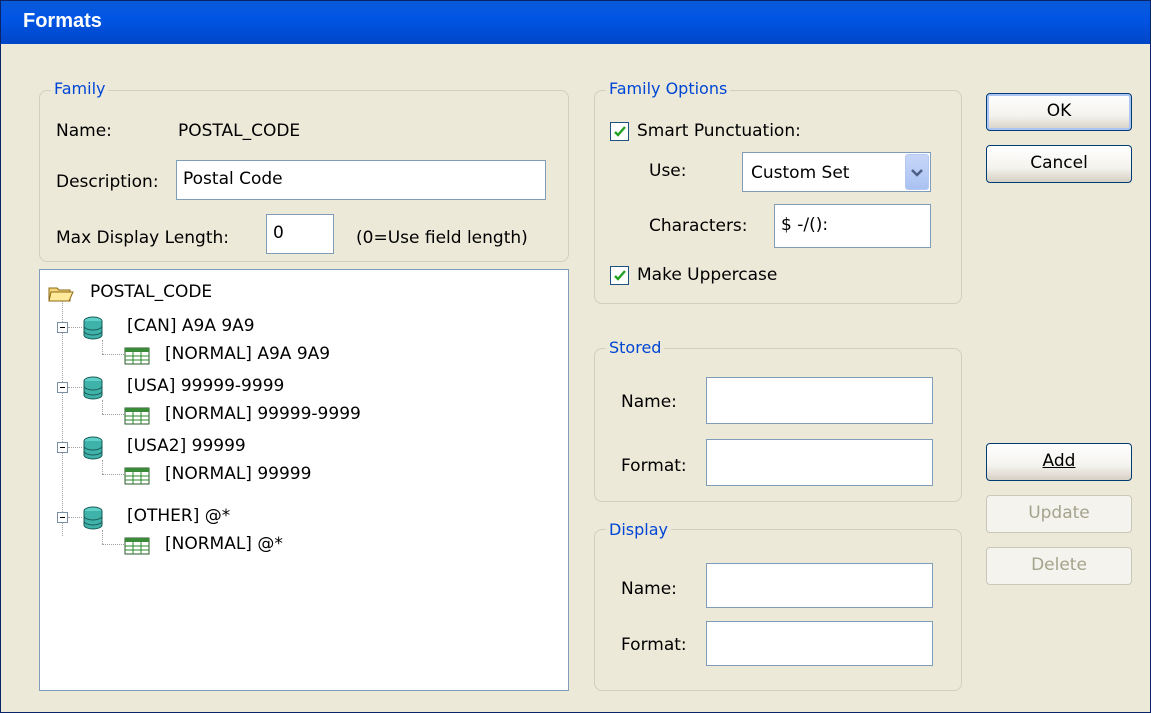 The height and width of the screenshot is (713, 1151). What do you see at coordinates (649, 402) in the screenshot?
I see `stored-name-label: Name:` at bounding box center [649, 402].